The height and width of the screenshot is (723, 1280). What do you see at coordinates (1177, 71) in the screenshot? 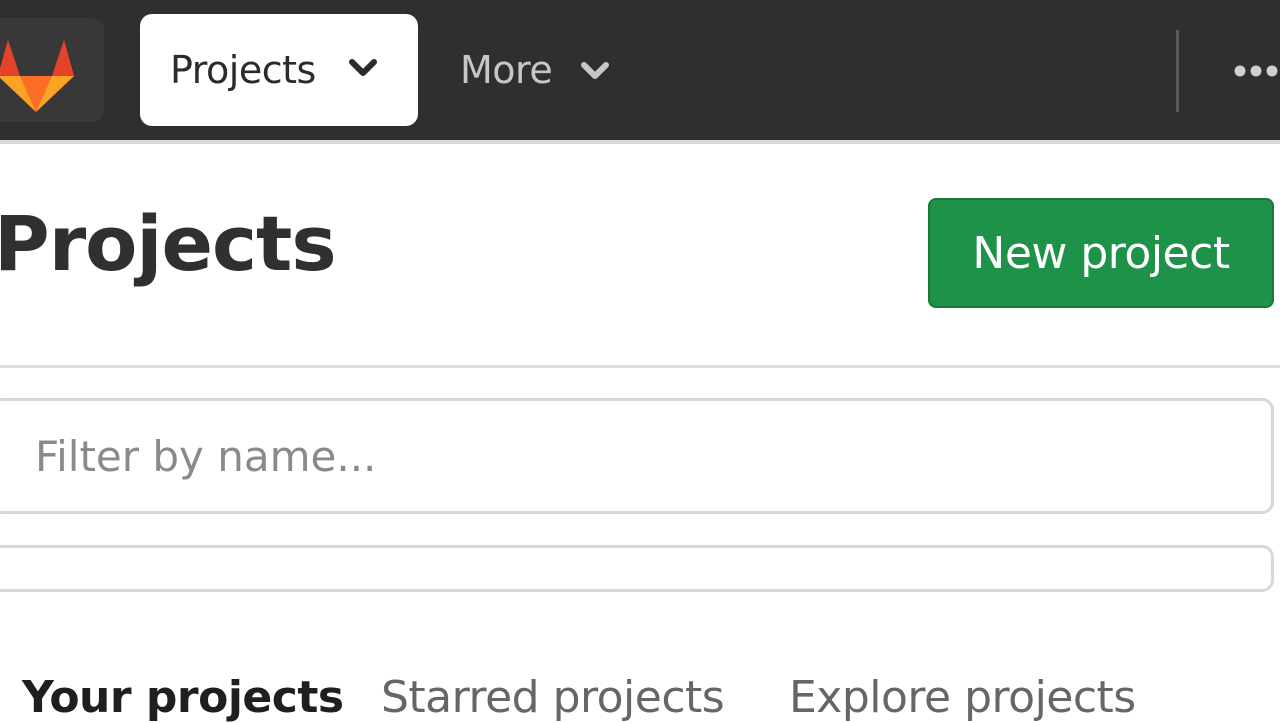
I see `topbar-divider` at bounding box center [1177, 71].